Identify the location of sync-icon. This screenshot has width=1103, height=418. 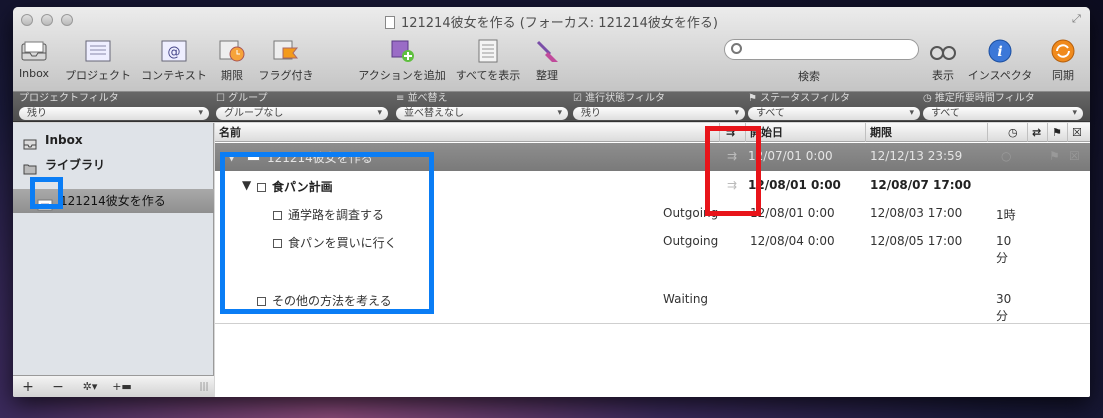
(1063, 51).